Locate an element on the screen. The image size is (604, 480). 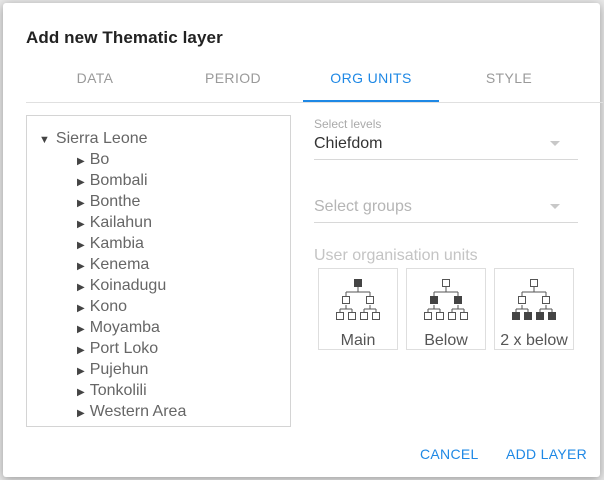
tree-item: ▶ Kenema is located at coordinates (131, 264).